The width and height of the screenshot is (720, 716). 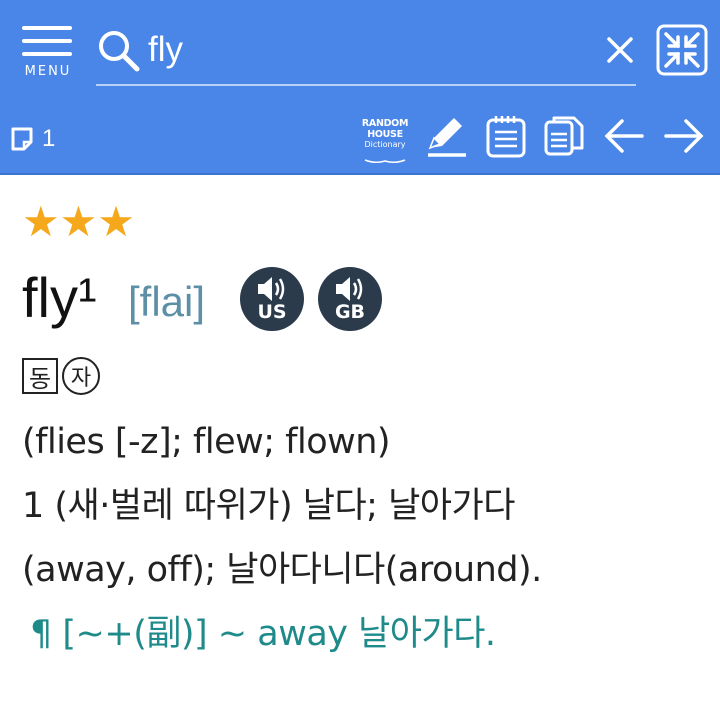 I want to click on inflected-forms: (flies [-z]; flew; flown), so click(x=206, y=442).